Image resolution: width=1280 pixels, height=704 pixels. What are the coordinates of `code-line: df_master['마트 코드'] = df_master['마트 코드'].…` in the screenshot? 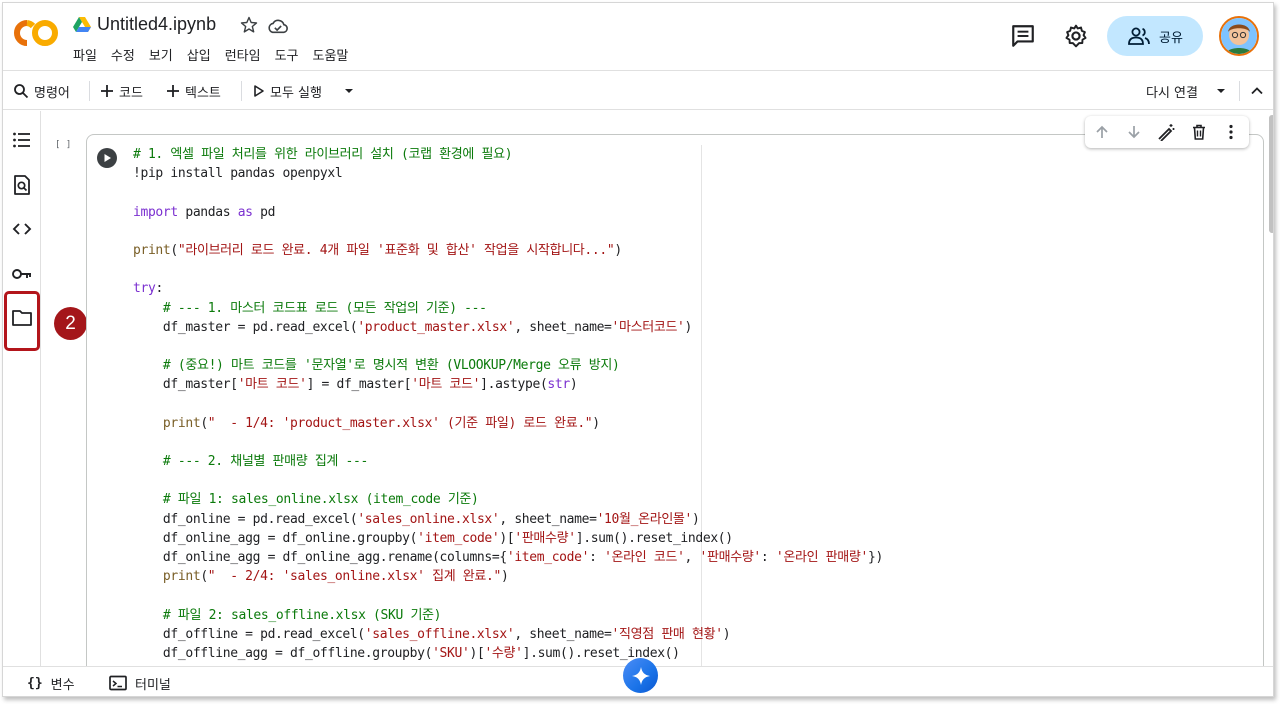 It's located at (683, 384).